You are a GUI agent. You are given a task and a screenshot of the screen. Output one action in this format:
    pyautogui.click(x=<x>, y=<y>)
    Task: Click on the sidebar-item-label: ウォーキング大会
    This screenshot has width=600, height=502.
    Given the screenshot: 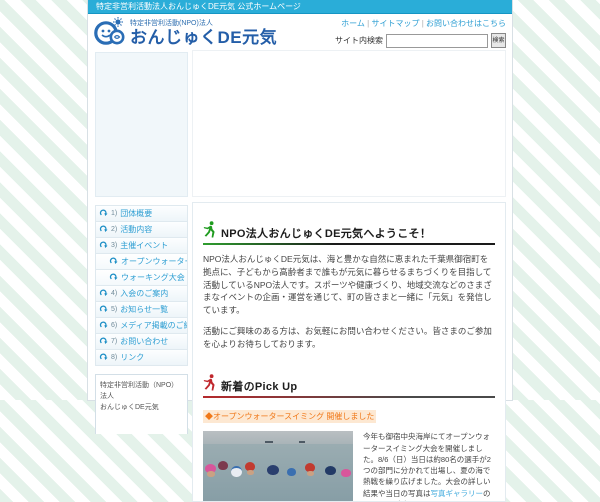 What is the action you would take?
    pyautogui.click(x=153, y=277)
    